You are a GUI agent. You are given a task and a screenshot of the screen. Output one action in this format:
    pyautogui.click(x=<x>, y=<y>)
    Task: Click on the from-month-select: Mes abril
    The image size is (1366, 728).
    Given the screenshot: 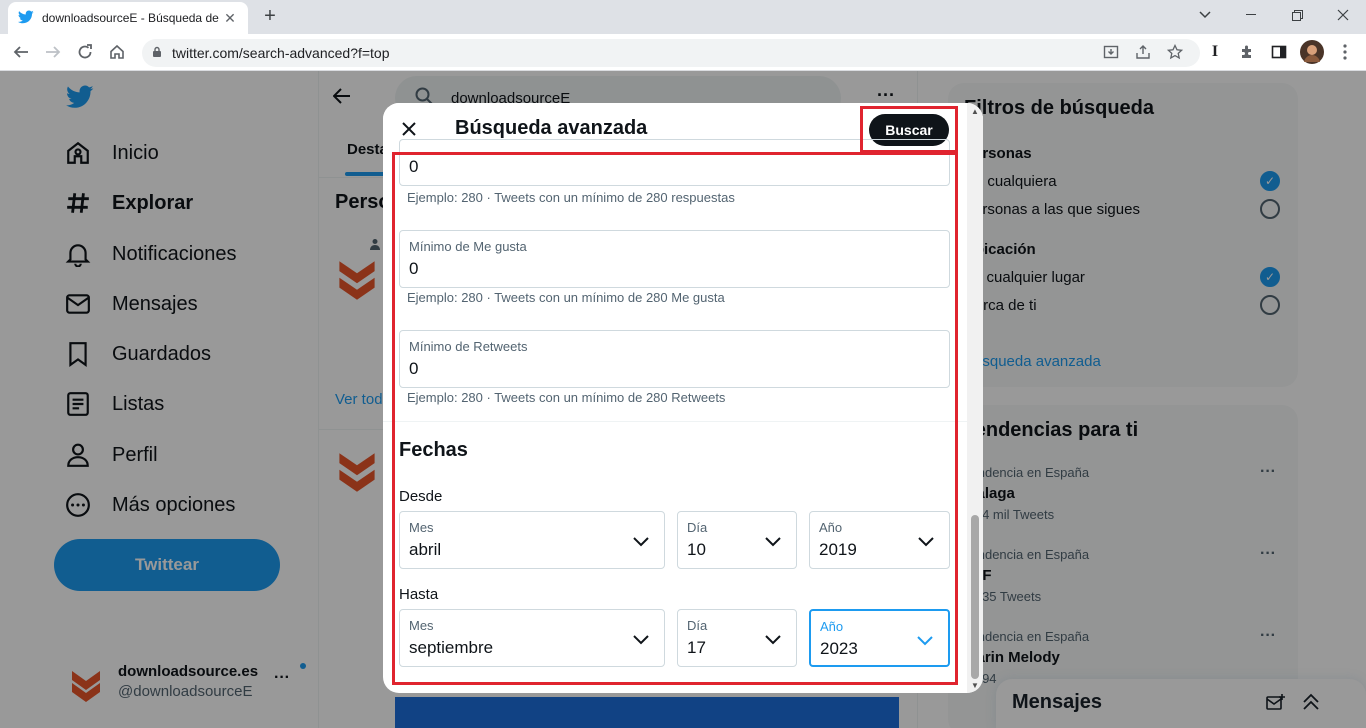 What is the action you would take?
    pyautogui.click(x=532, y=540)
    